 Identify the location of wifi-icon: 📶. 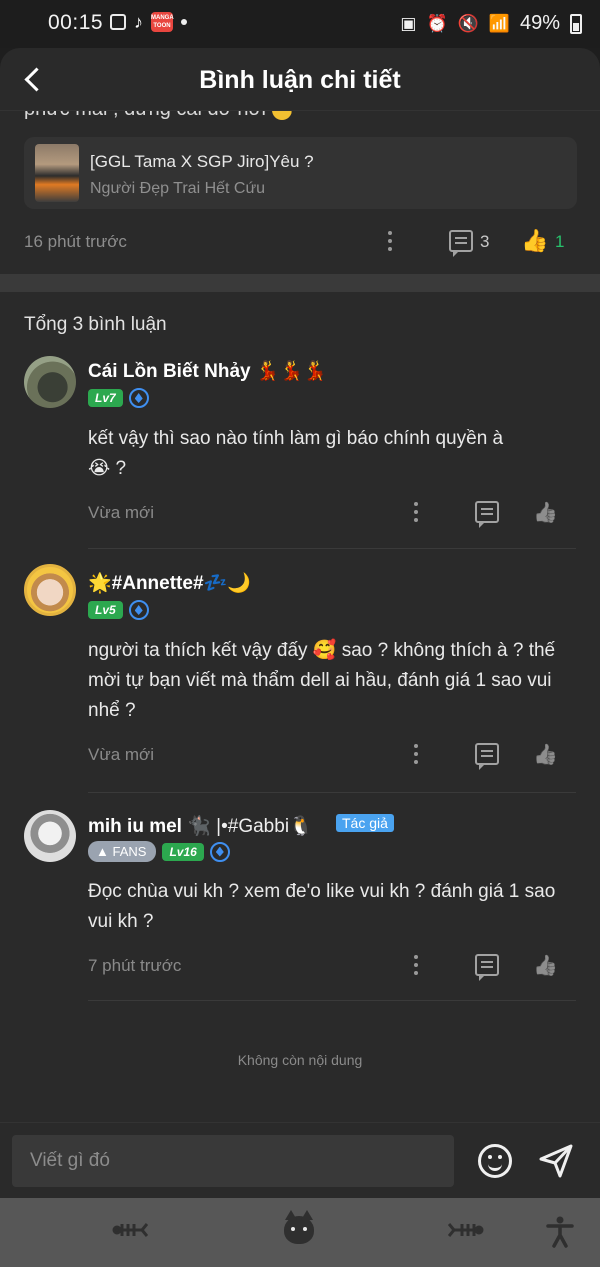
(499, 23).